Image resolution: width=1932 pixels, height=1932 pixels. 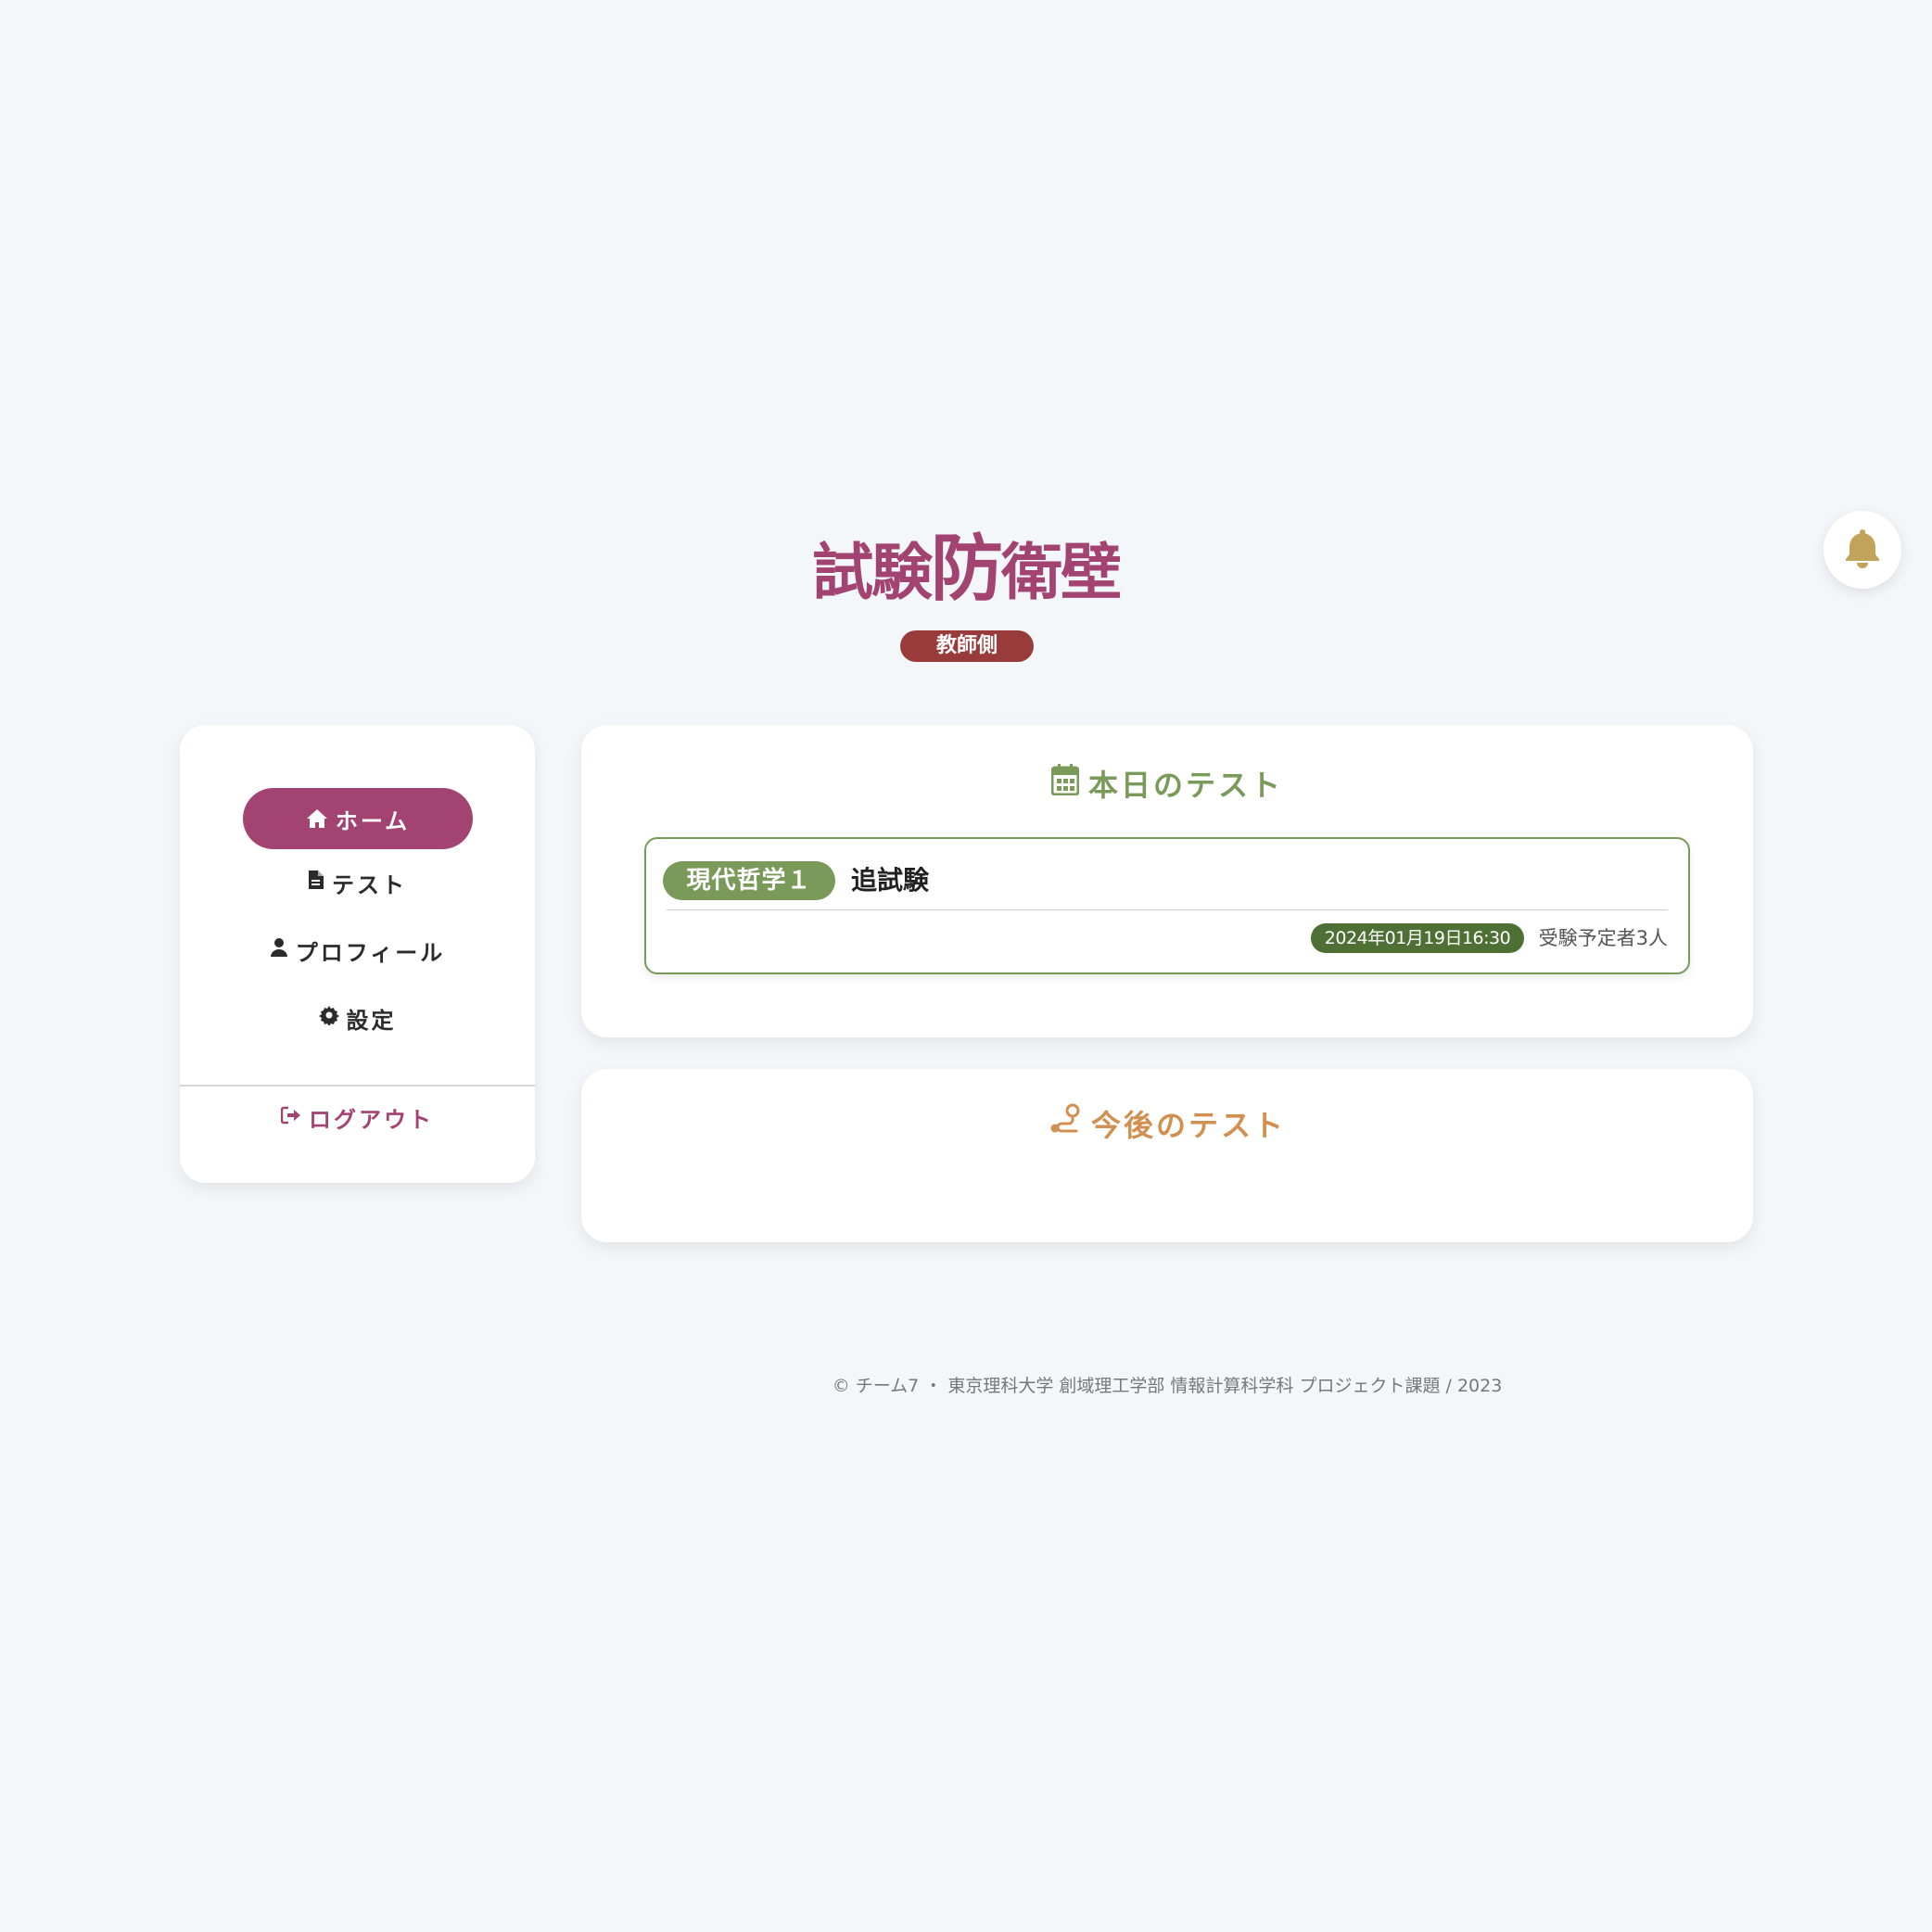 What do you see at coordinates (1065, 783) in the screenshot?
I see `calendar-icon` at bounding box center [1065, 783].